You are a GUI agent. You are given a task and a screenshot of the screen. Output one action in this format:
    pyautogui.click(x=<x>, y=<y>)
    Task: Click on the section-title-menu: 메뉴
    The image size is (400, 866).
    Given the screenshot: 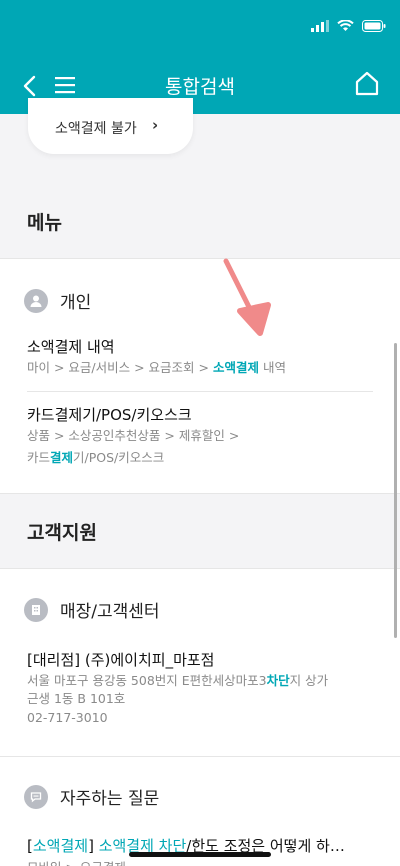 What is the action you would take?
    pyautogui.click(x=44, y=223)
    